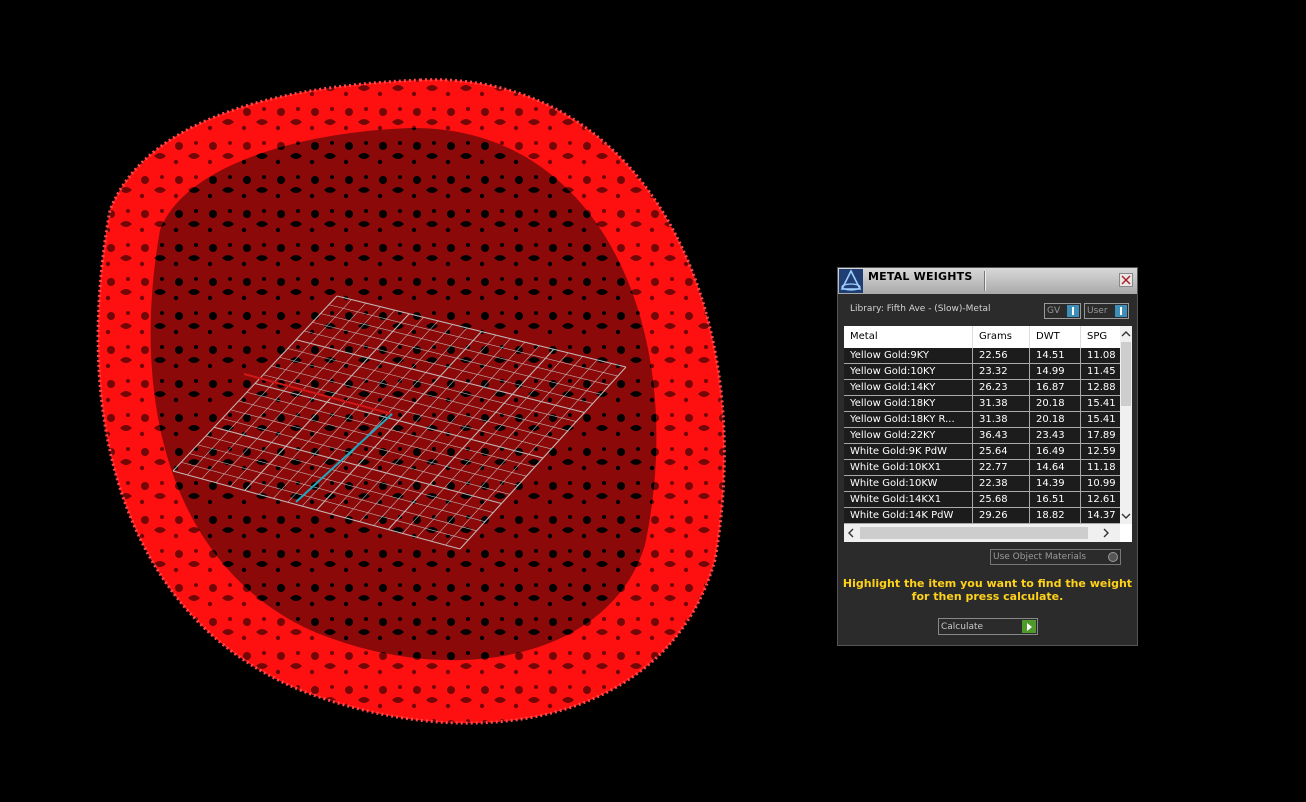 Image resolution: width=1306 pixels, height=802 pixels. What do you see at coordinates (908, 467) in the screenshot?
I see `cell-metal: White Gold:10KX1` at bounding box center [908, 467].